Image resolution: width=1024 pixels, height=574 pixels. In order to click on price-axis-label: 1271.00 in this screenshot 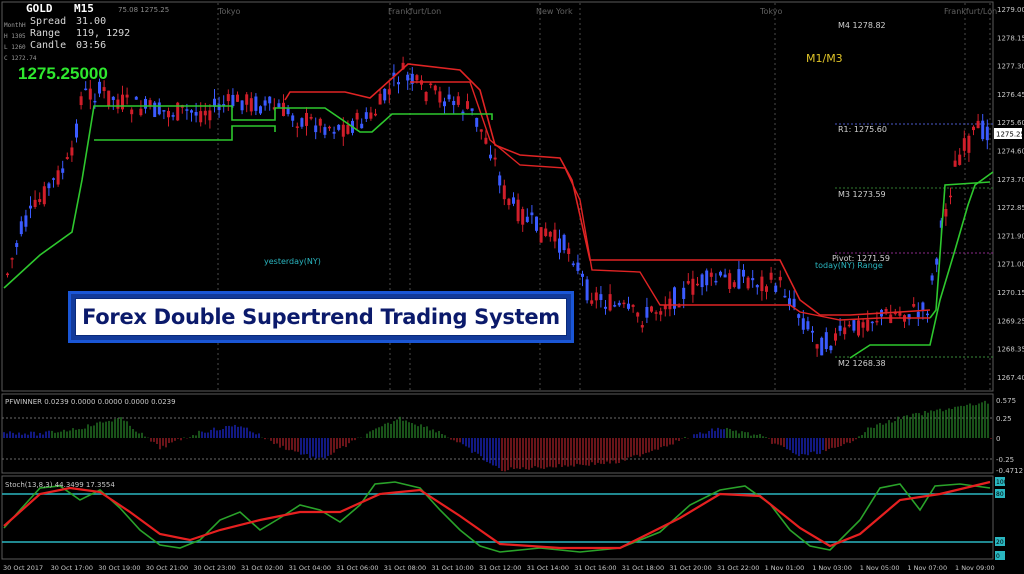, I will do `click(1010, 265)`.